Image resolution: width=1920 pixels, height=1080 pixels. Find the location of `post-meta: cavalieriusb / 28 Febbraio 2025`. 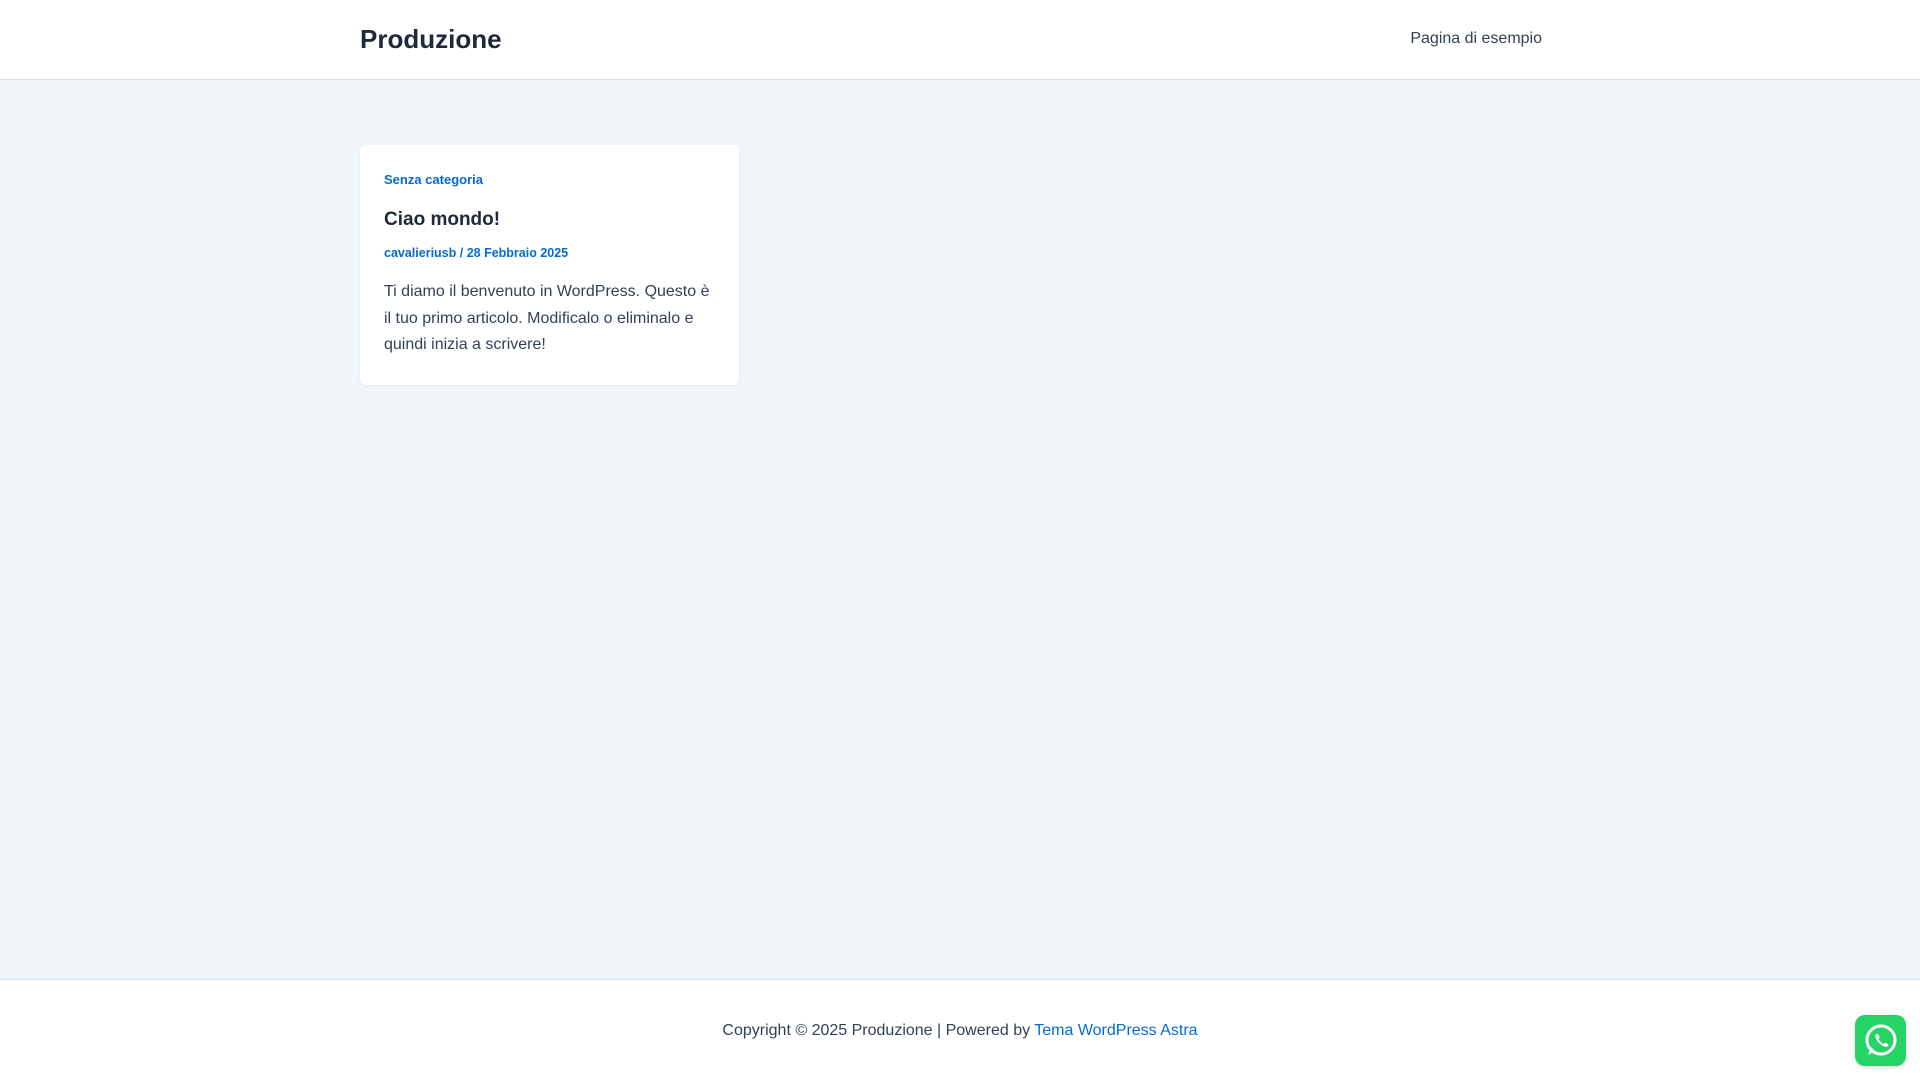

post-meta: cavalieriusb / 28 Febbraio 2025 is located at coordinates (549, 253).